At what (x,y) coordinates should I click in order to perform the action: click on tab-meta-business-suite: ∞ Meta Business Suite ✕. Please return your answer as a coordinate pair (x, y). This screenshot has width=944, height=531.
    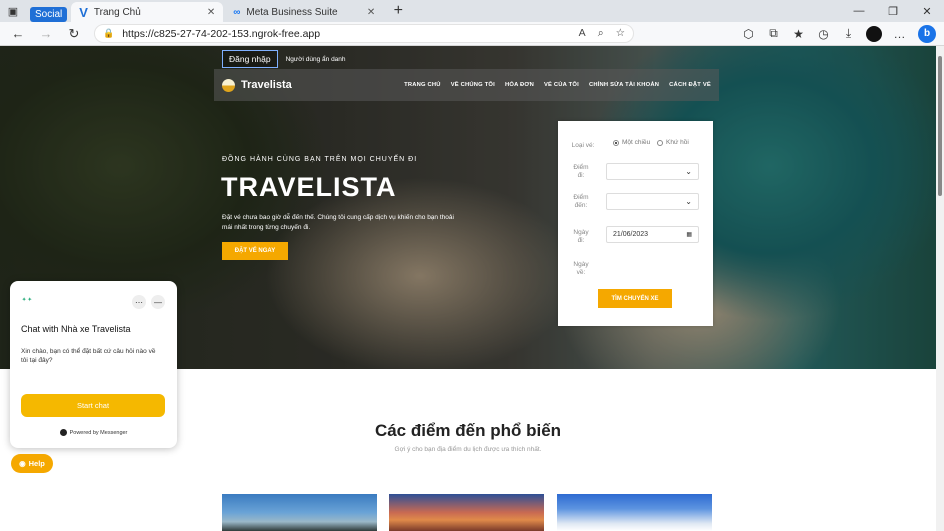
    Looking at the image, I should click on (304, 12).